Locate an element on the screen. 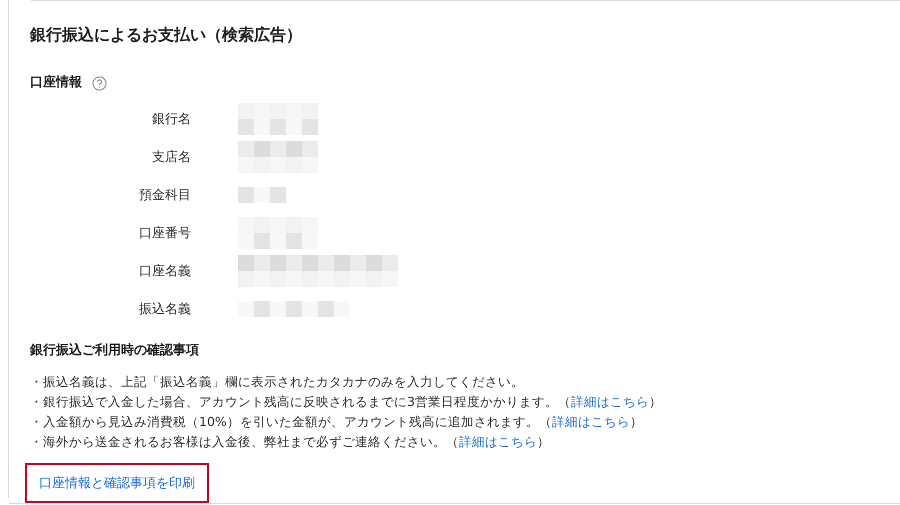 This screenshot has height=505, width=900. field-label: 支店名 is located at coordinates (171, 157).